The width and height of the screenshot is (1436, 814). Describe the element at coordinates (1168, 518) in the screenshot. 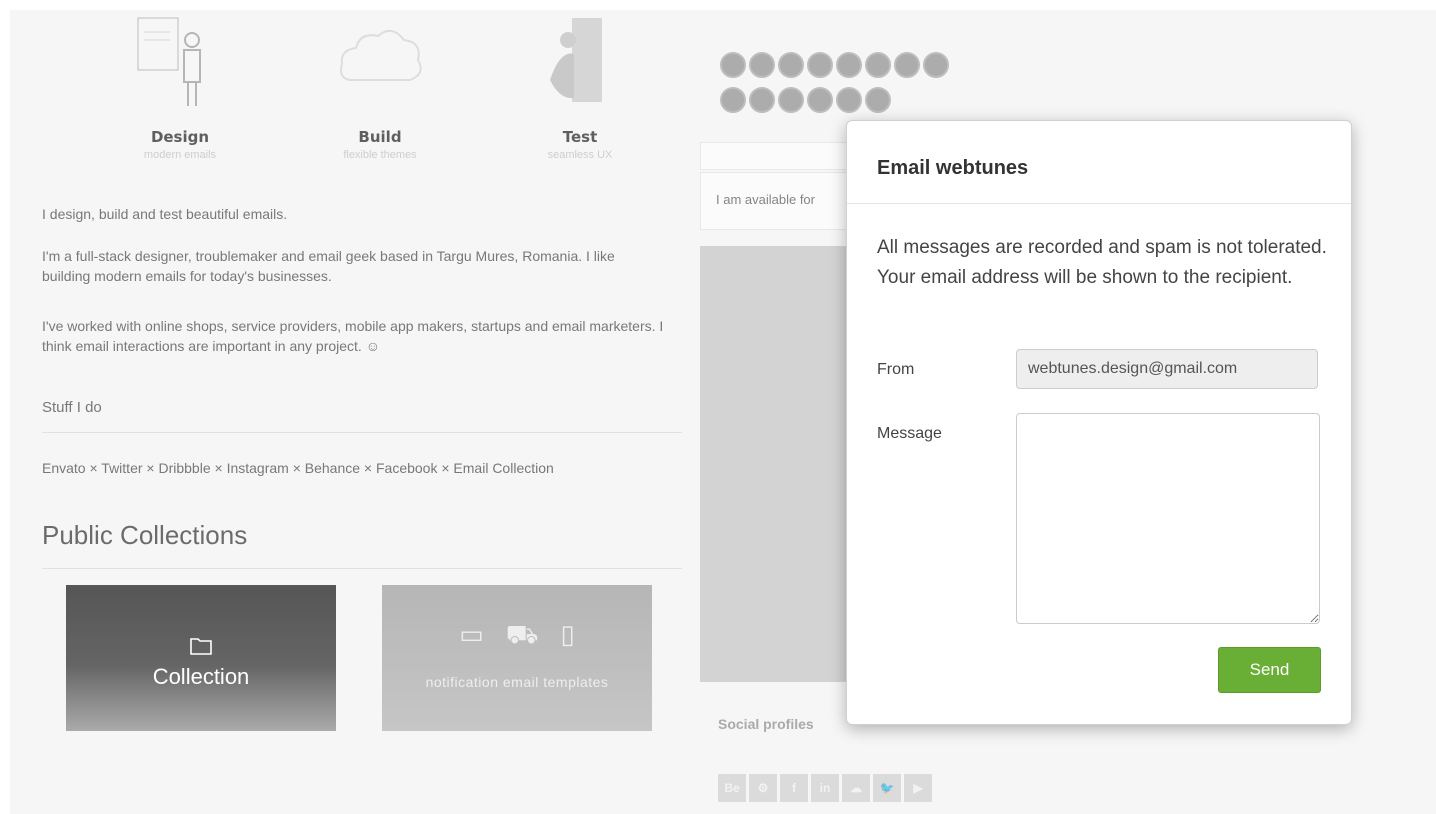

I see `message-textarea` at that location.